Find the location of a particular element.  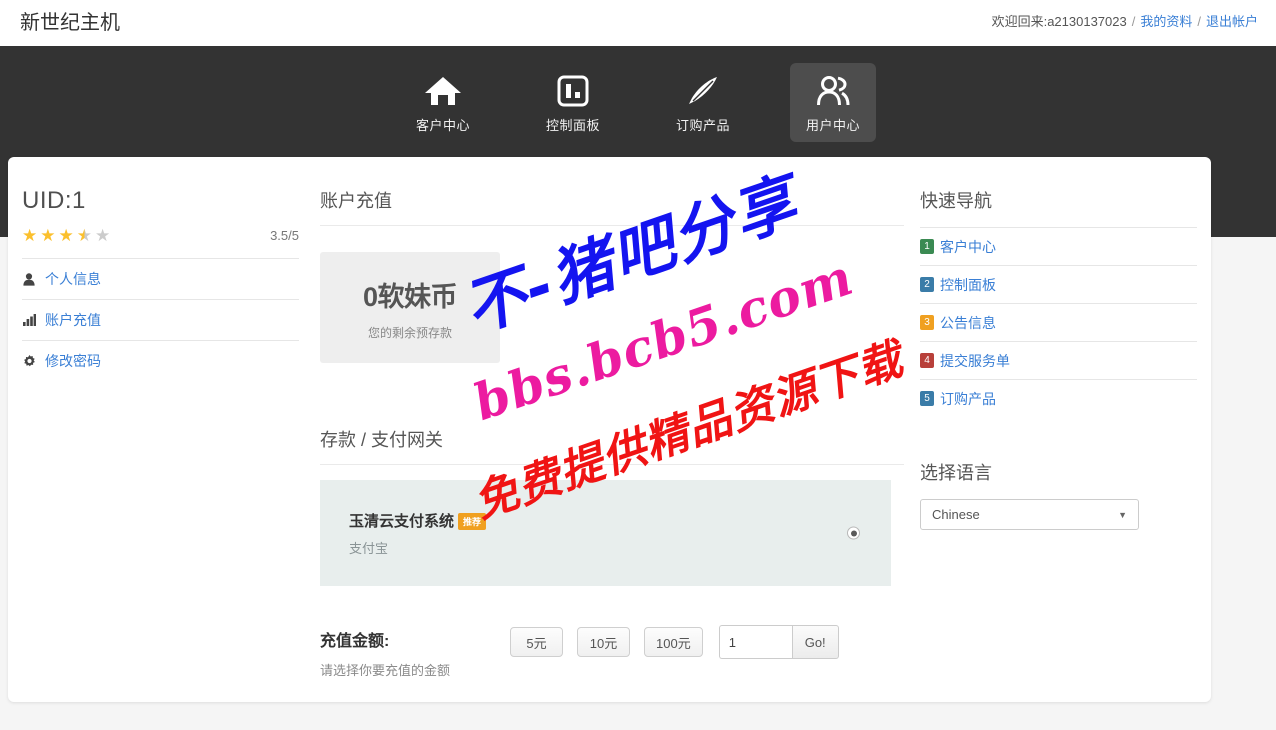

quicknav-number-1: 1 is located at coordinates (927, 246).